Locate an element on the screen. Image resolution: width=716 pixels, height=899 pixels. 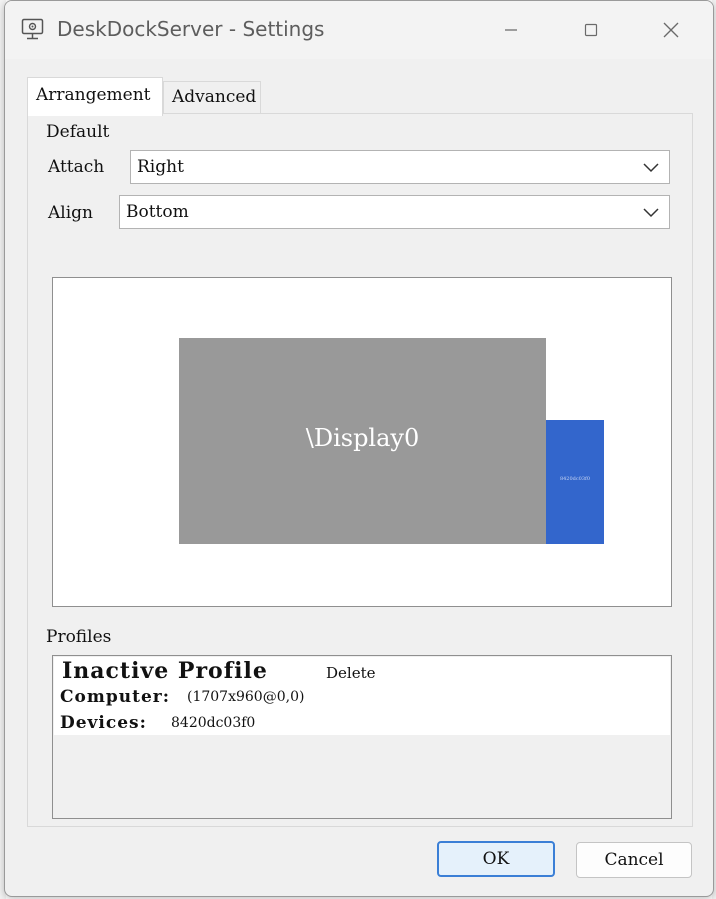
device-block: 8420dc03f0 is located at coordinates (575, 482).